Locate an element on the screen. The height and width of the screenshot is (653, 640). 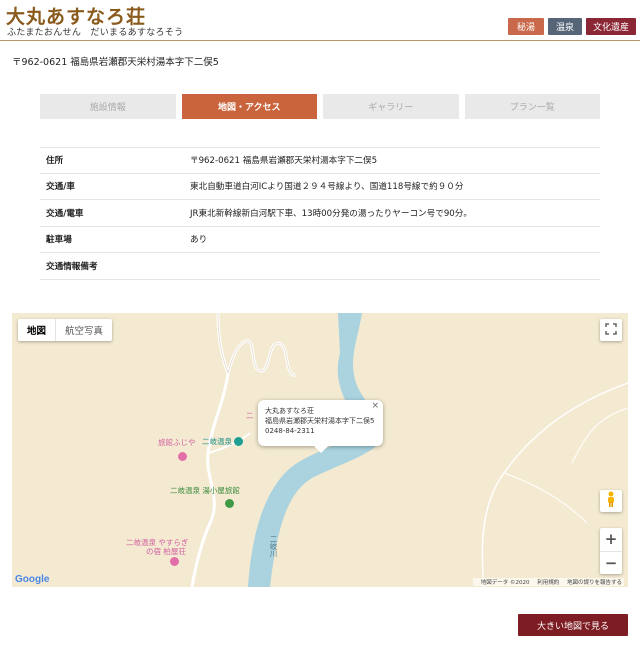
tab-map-access: 地図・アクセス is located at coordinates (249, 106).